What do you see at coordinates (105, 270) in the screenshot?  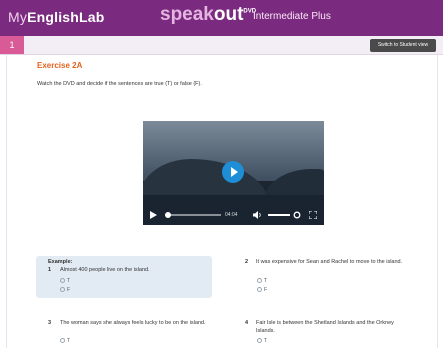 I see `question-text: Almost 400 people live on the island.` at bounding box center [105, 270].